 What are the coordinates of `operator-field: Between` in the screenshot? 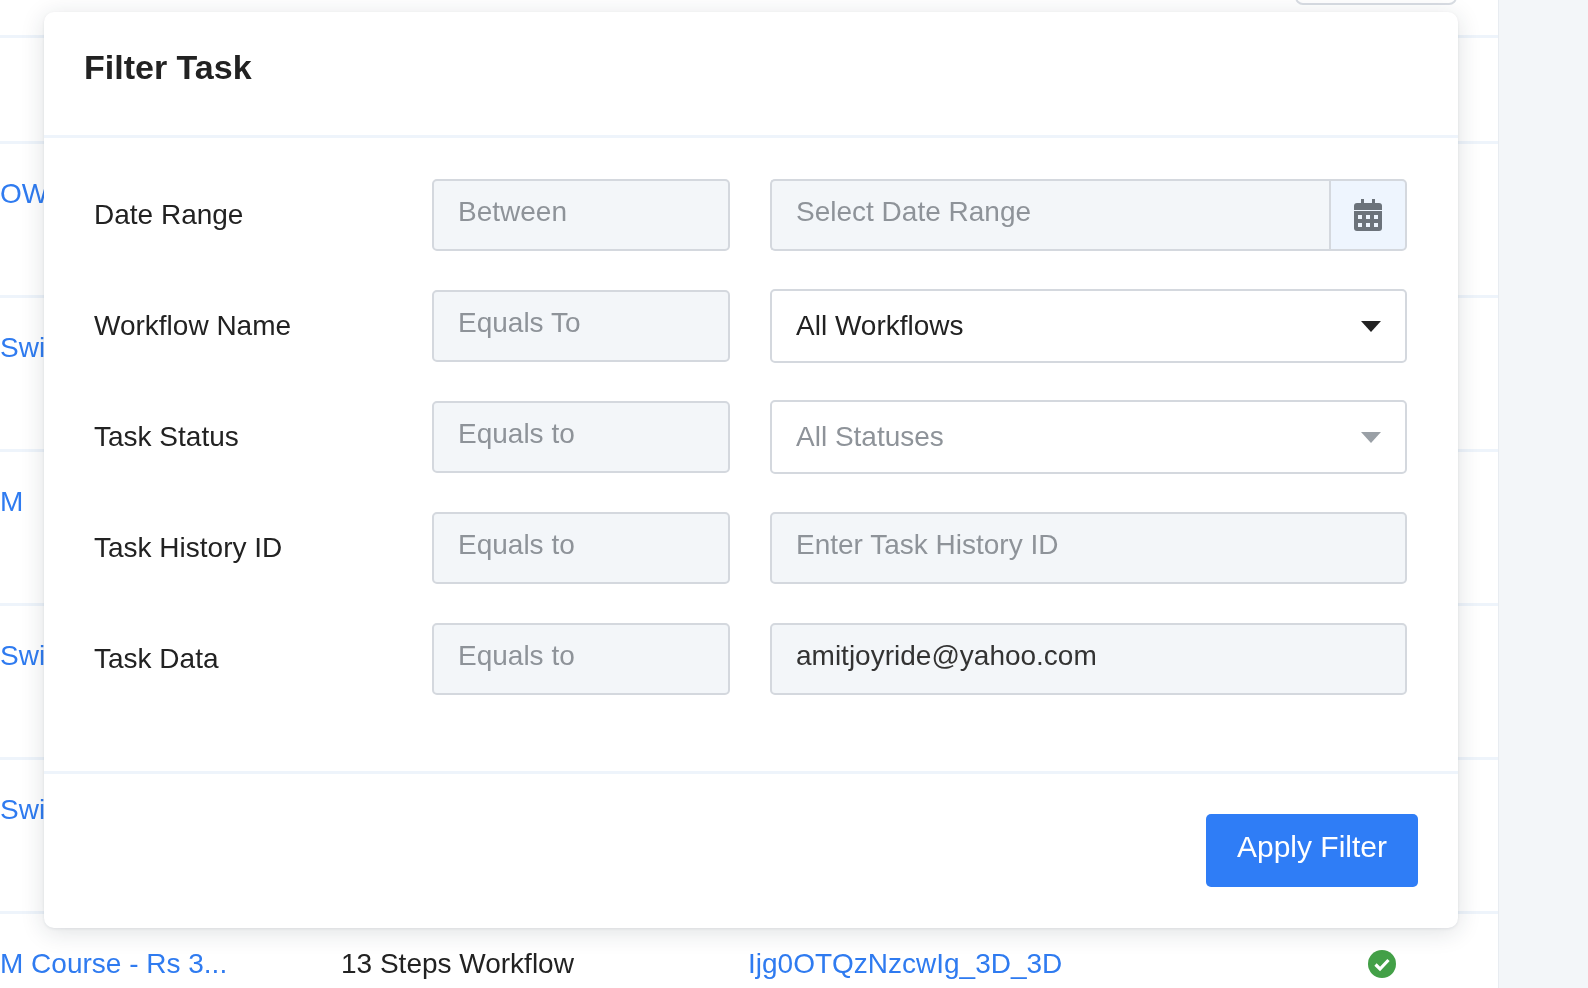 It's located at (581, 215).